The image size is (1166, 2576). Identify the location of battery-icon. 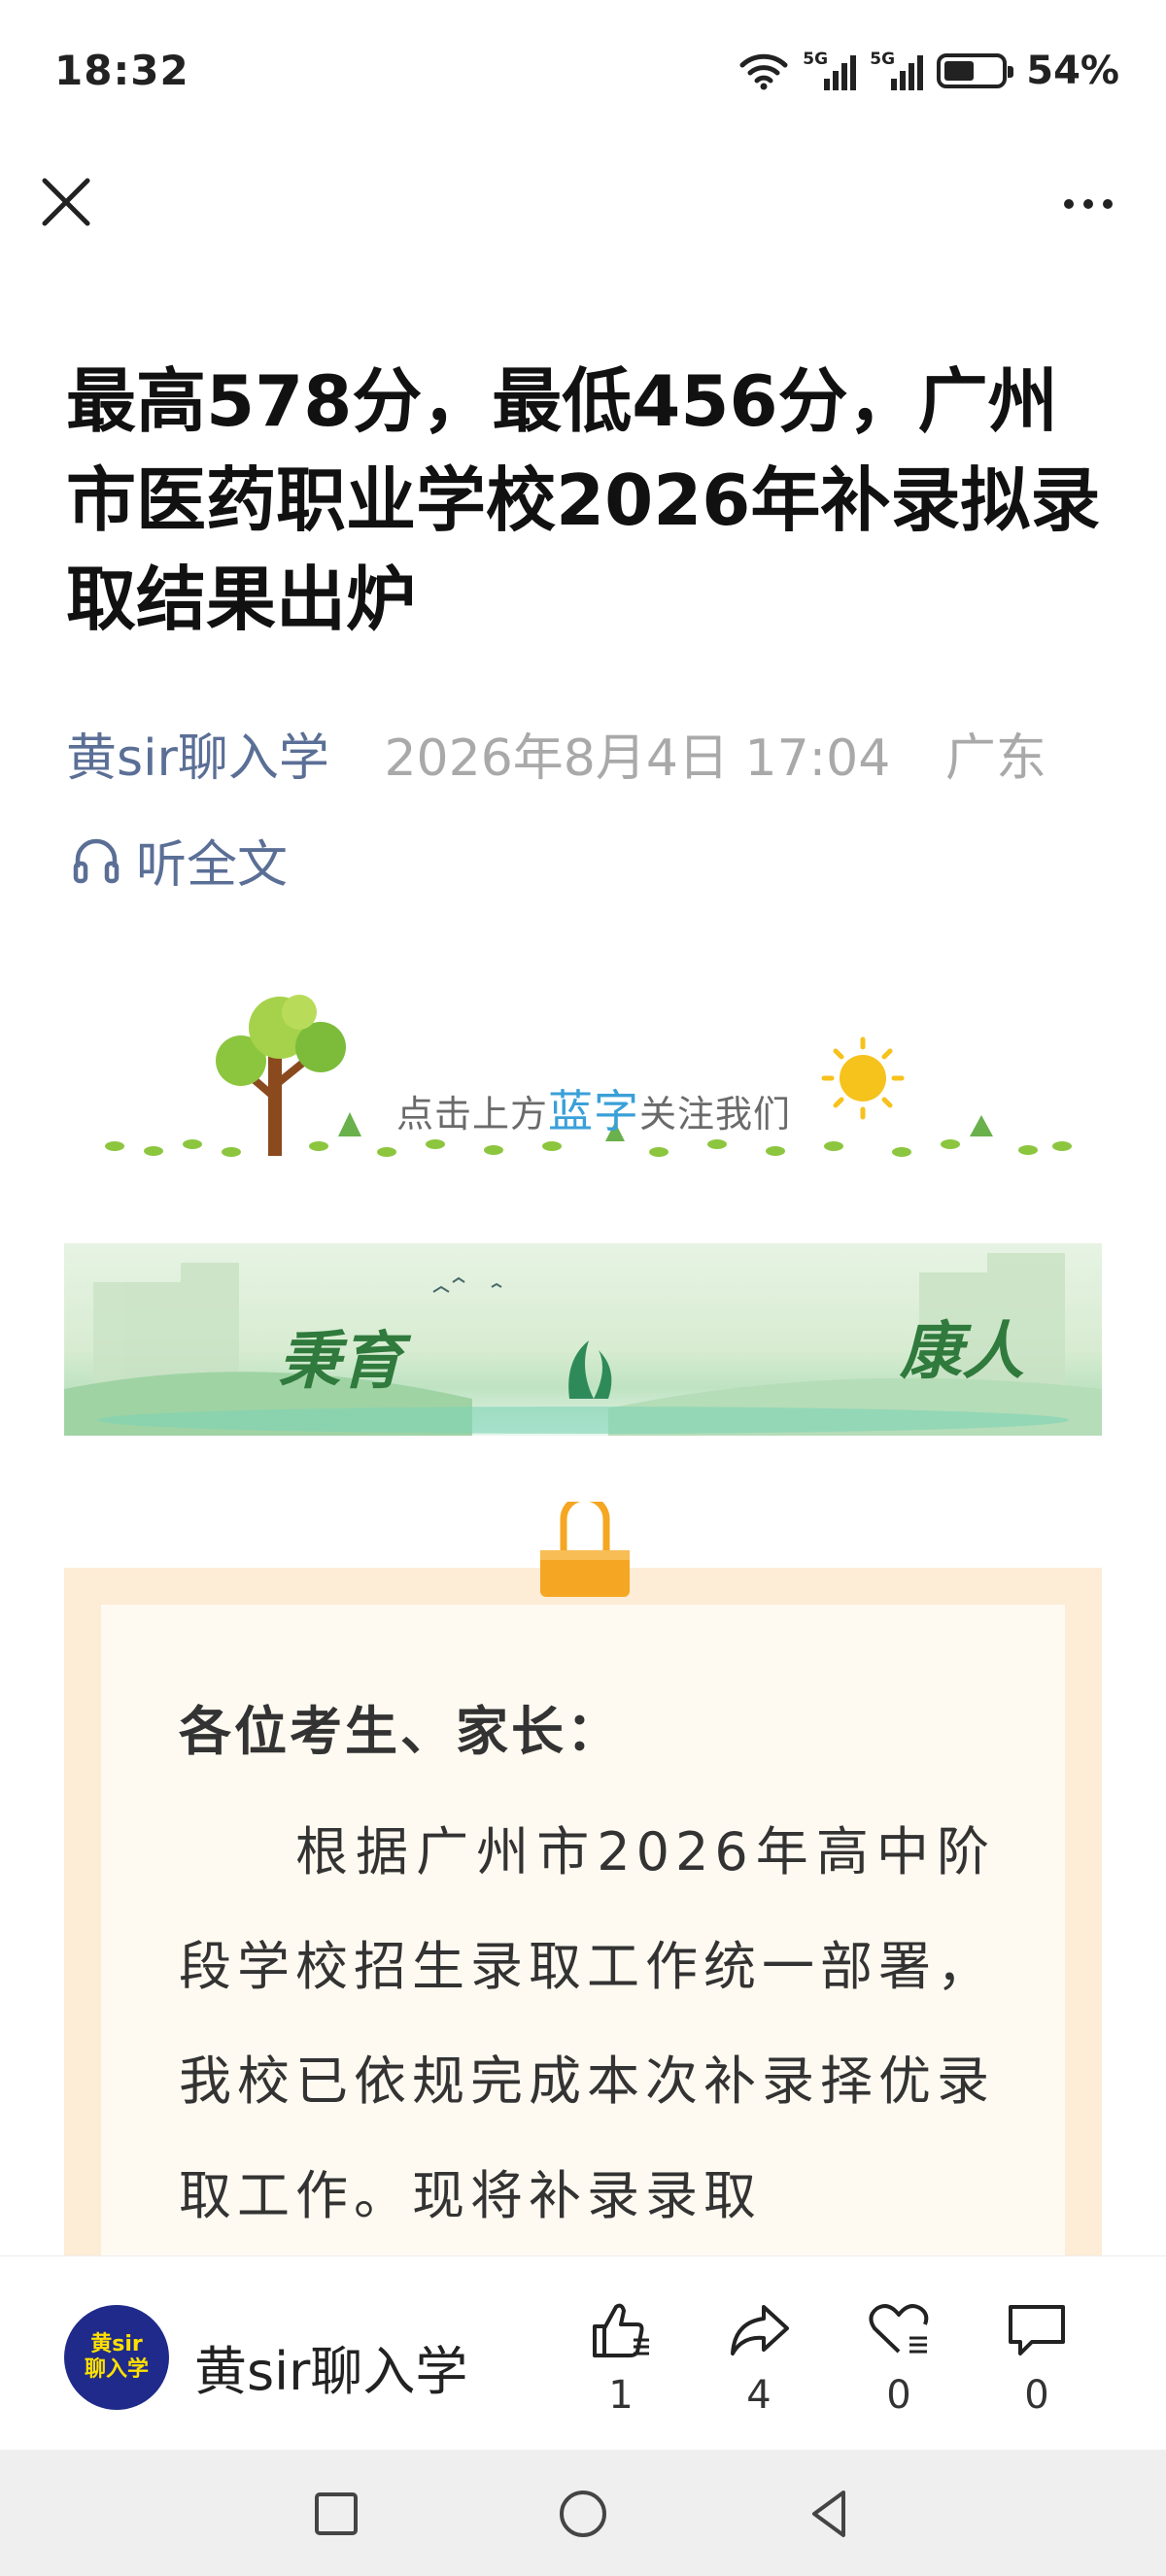
(975, 70).